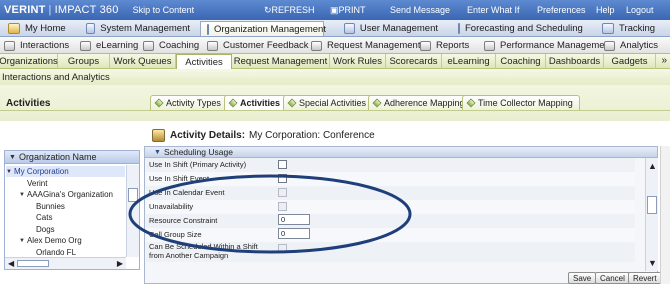 This screenshot has height=286, width=670. What do you see at coordinates (630, 61) in the screenshot?
I see `tab-gadgets: Gadgets` at bounding box center [630, 61].